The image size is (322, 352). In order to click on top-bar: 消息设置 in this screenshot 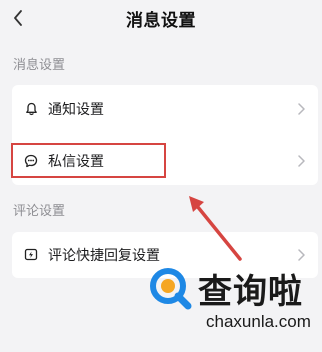, I will do `click(161, 20)`.